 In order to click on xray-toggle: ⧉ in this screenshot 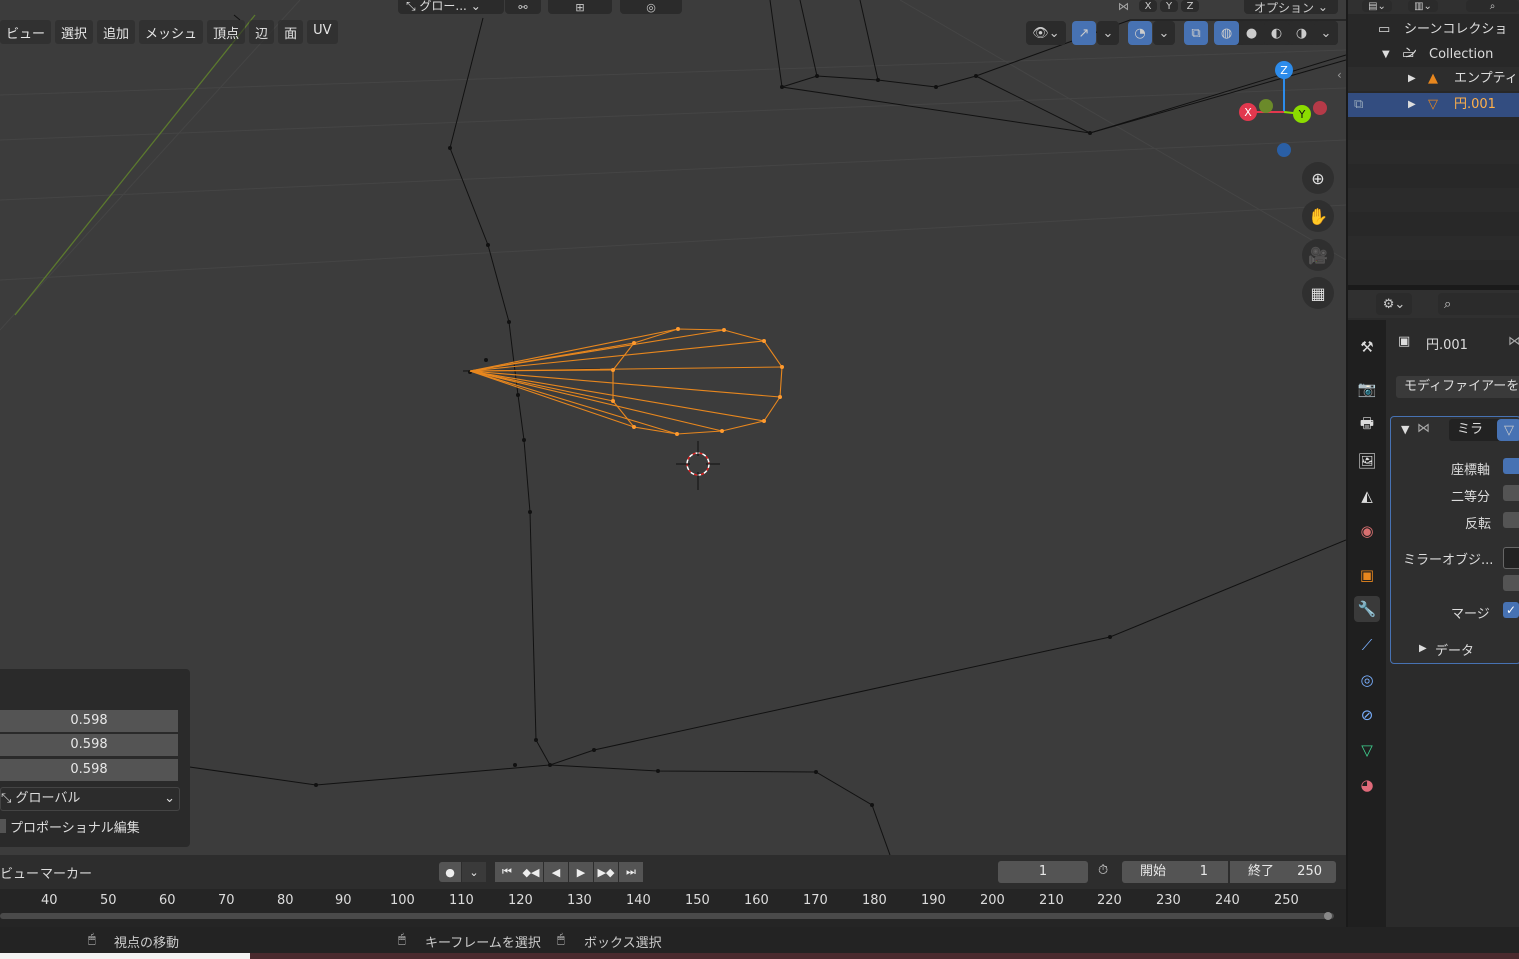, I will do `click(1196, 33)`.